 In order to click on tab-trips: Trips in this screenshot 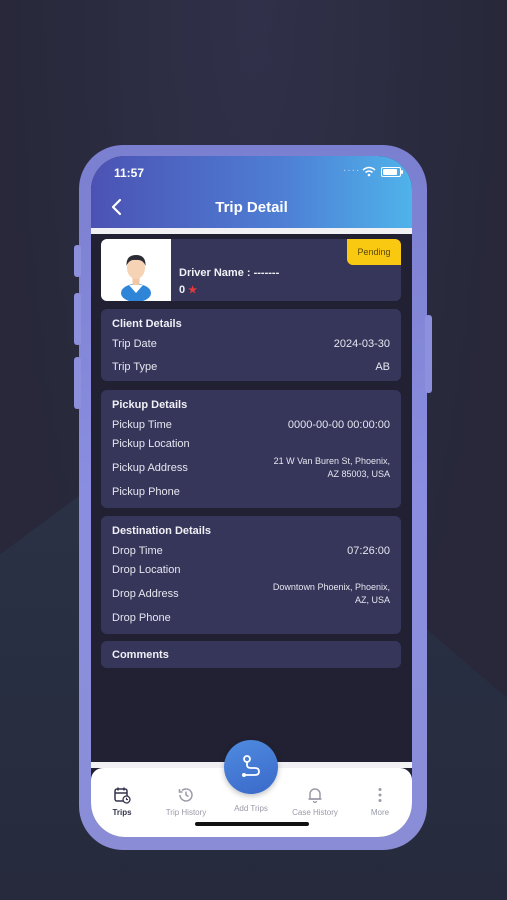, I will do `click(122, 801)`.